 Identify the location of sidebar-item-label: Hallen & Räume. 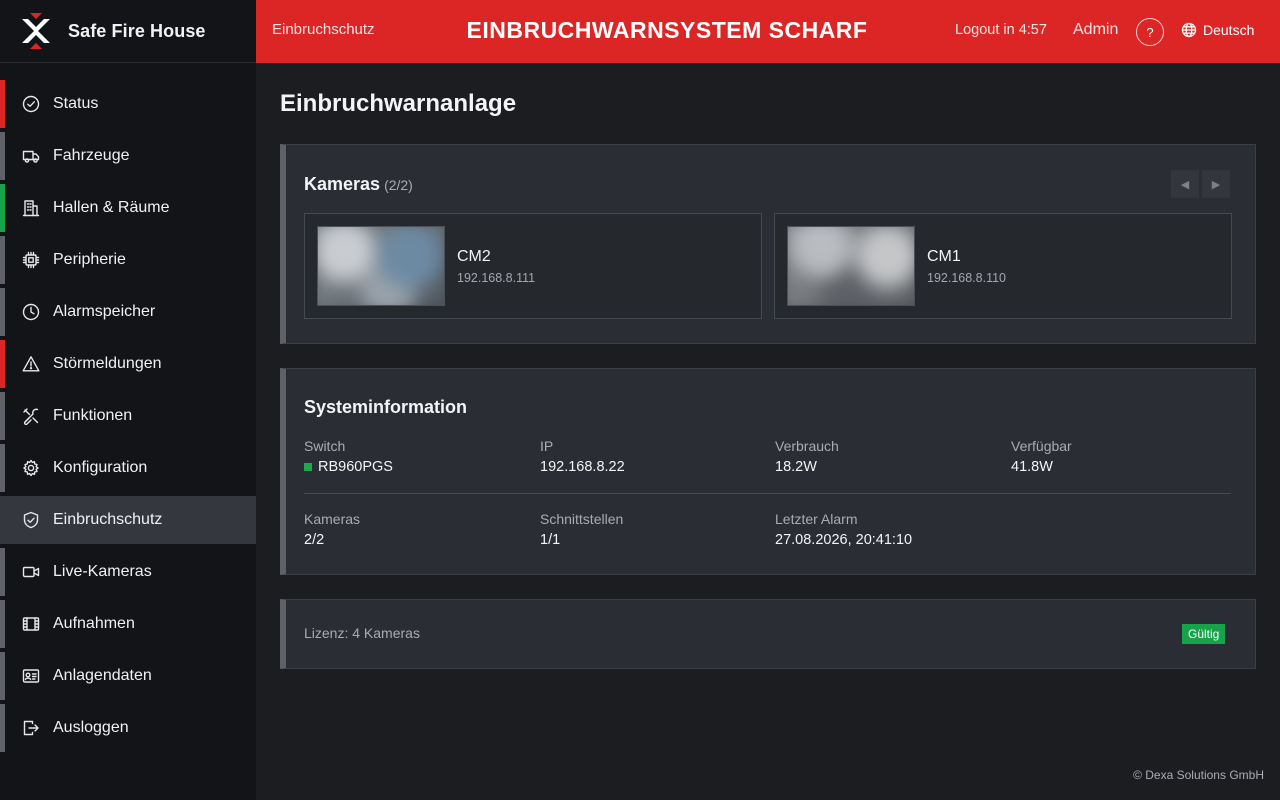
(111, 207).